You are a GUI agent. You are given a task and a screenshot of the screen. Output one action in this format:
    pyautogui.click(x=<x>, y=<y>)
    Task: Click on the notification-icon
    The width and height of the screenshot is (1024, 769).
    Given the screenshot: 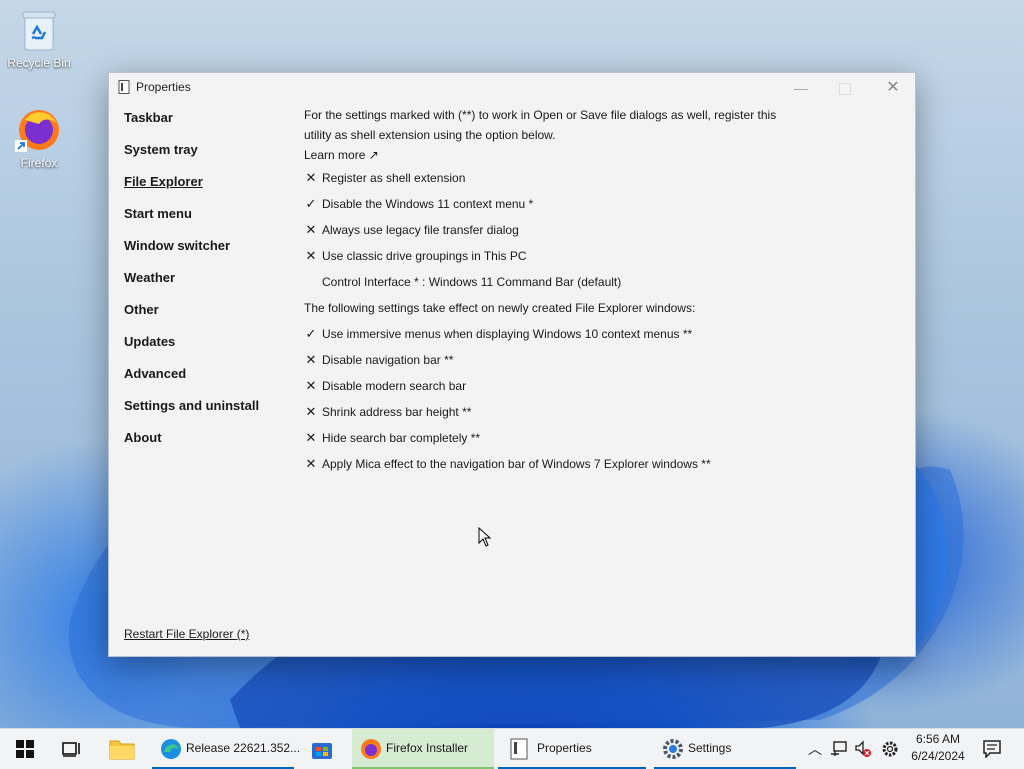 What is the action you would take?
    pyautogui.click(x=992, y=749)
    